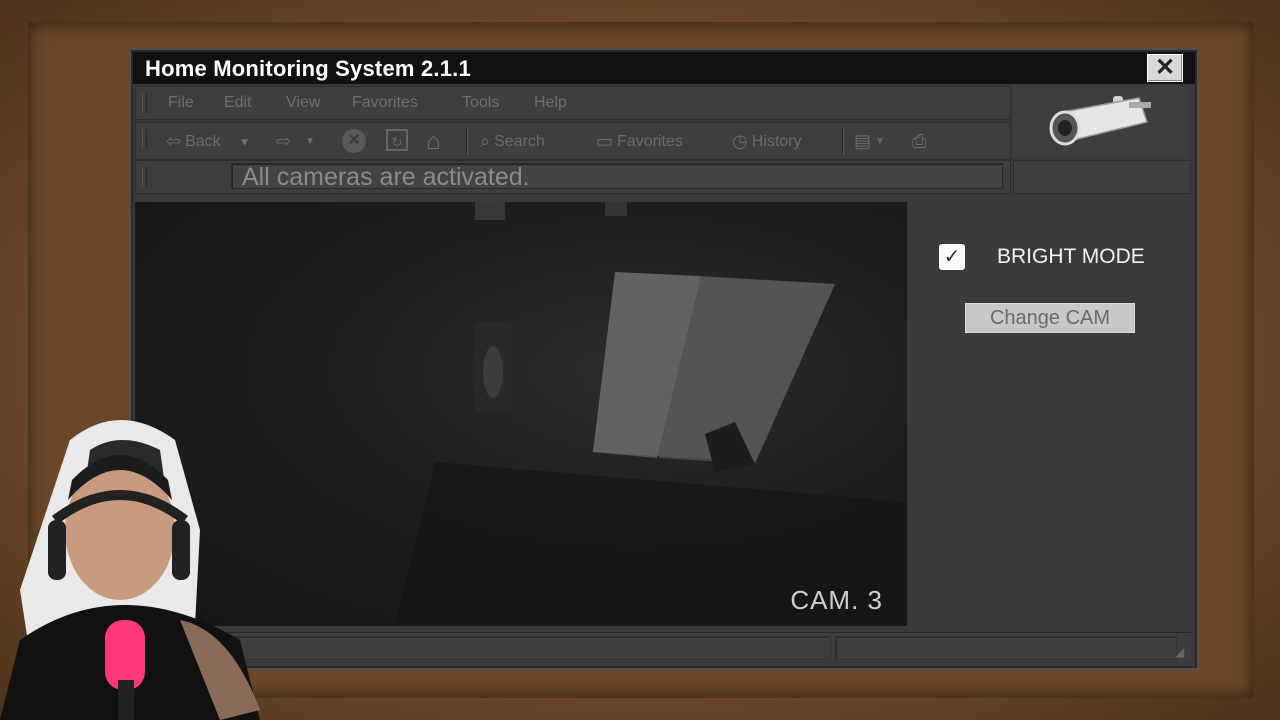 Image resolution: width=1280 pixels, height=720 pixels. What do you see at coordinates (295, 141) in the screenshot?
I see `forward-button: ⇨ ▼` at bounding box center [295, 141].